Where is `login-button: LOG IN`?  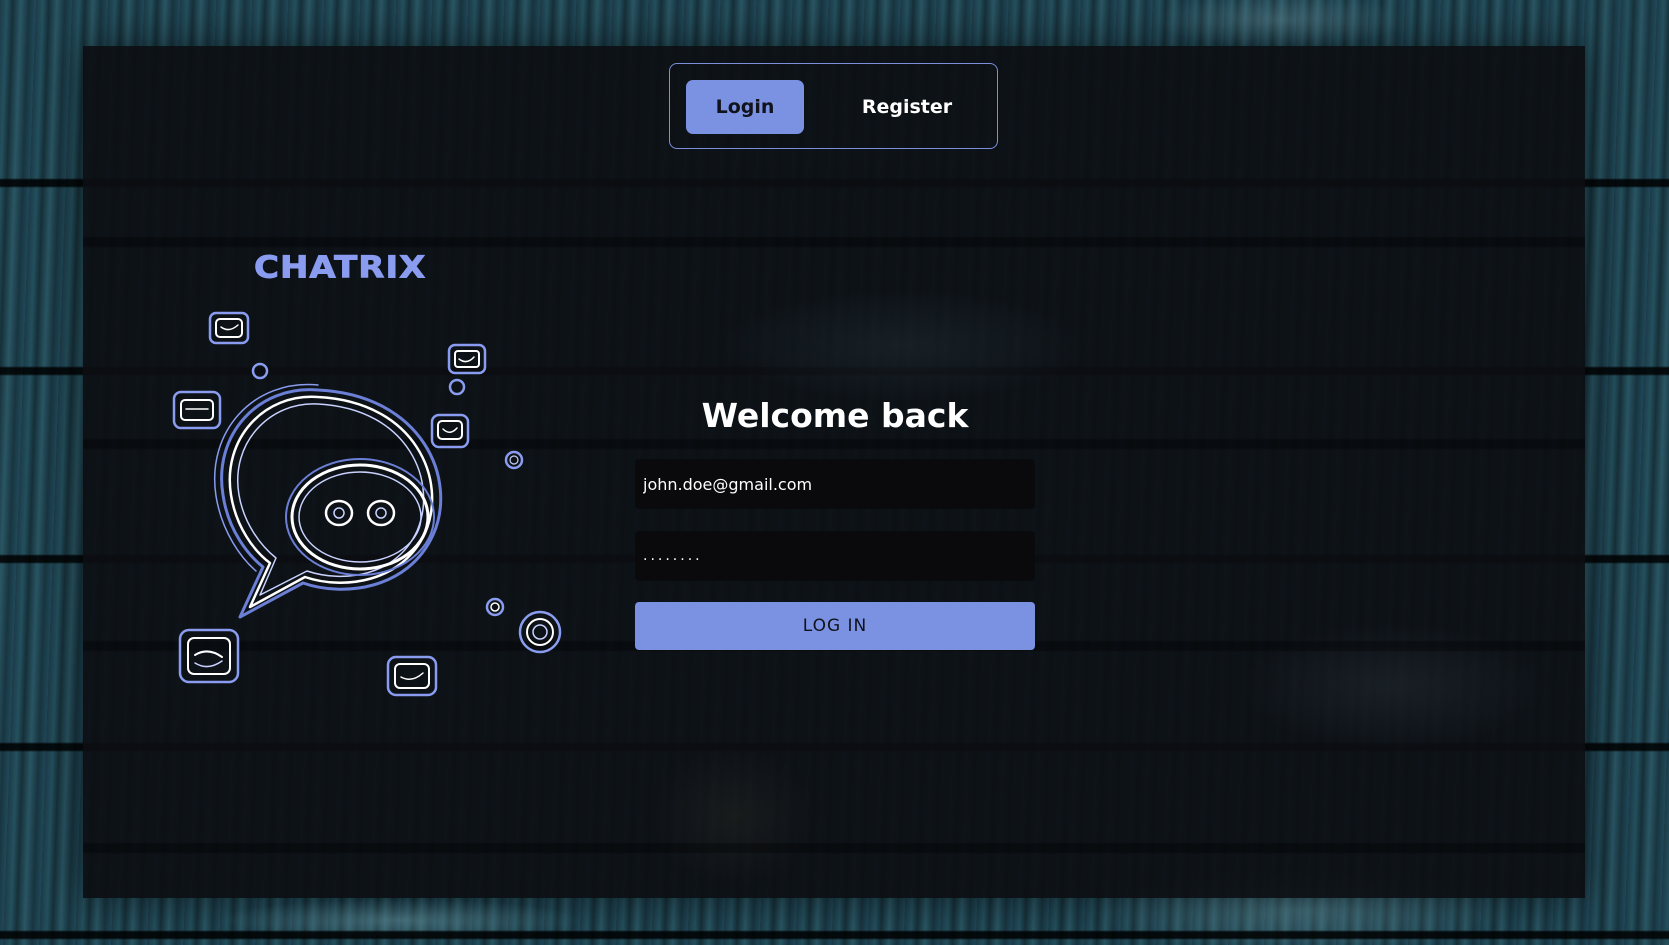
login-button: LOG IN is located at coordinates (835, 626).